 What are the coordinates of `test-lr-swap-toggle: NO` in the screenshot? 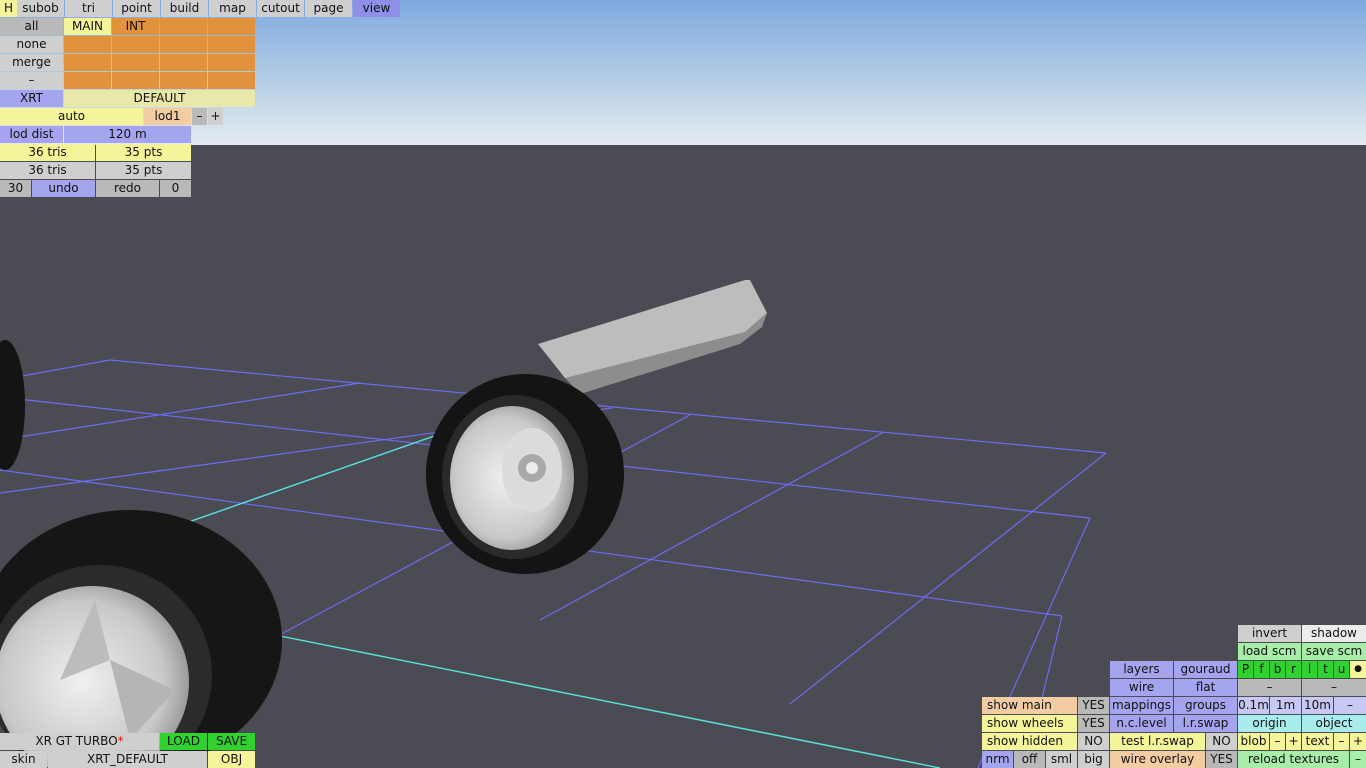 It's located at (1221, 741).